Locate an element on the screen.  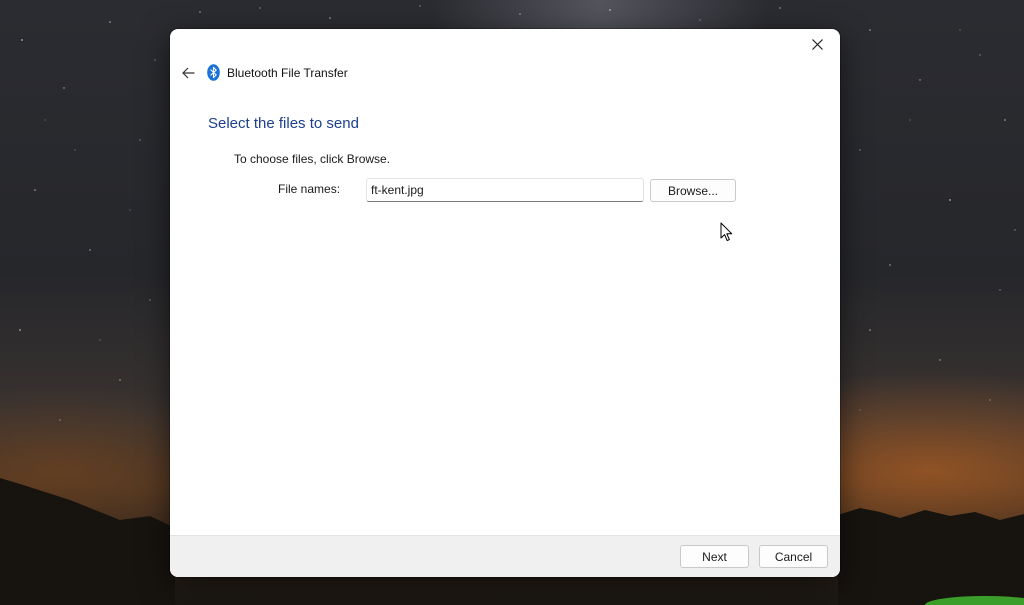
dialog-header: Bluetooth File Transfer is located at coordinates (505, 73).